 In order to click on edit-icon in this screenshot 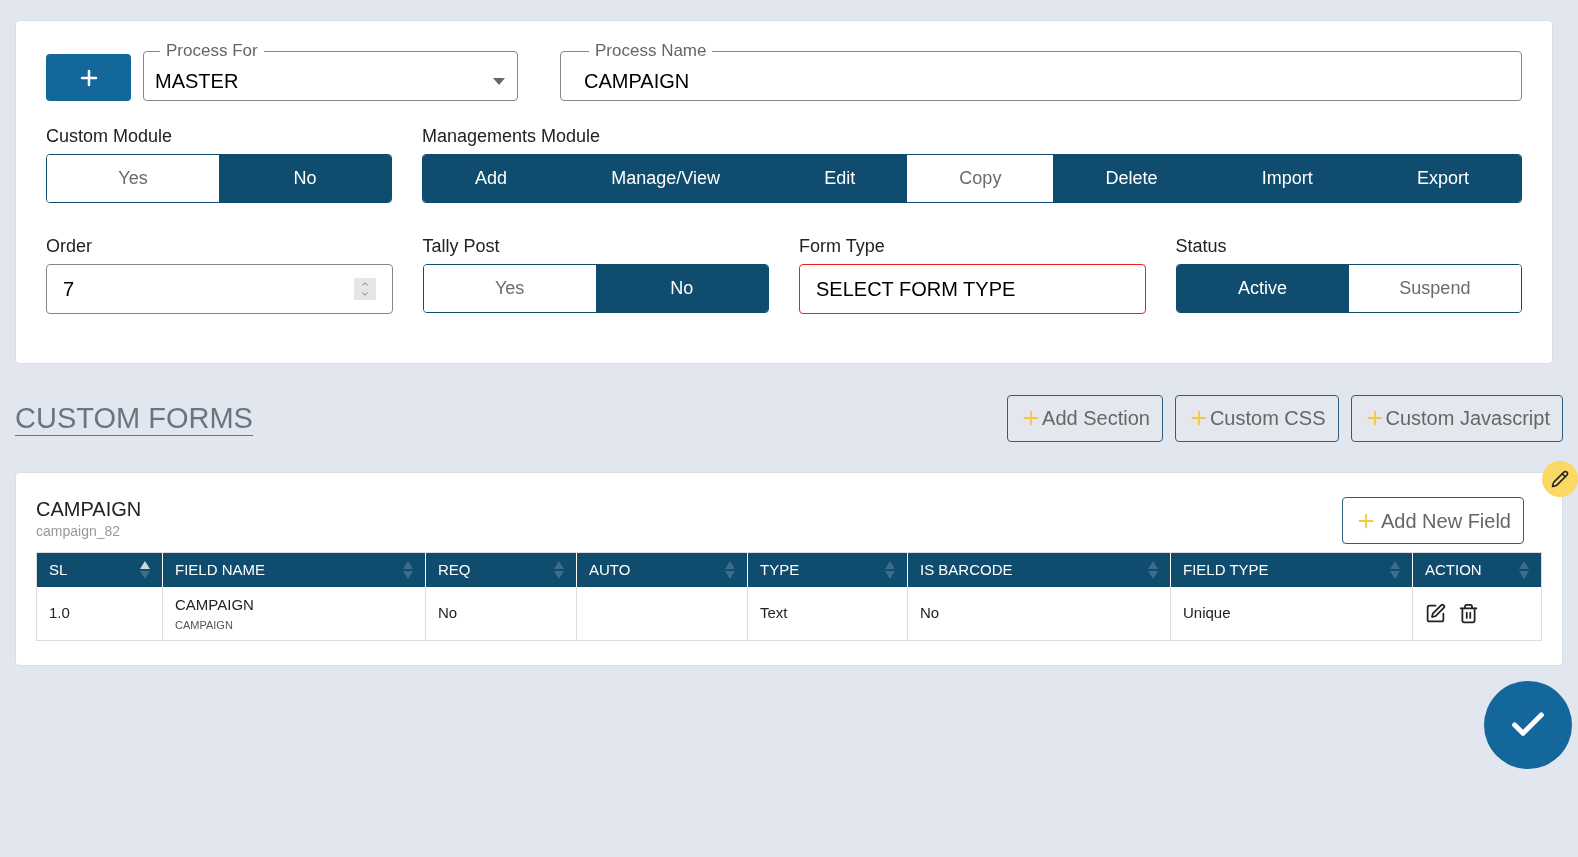, I will do `click(1435, 613)`.